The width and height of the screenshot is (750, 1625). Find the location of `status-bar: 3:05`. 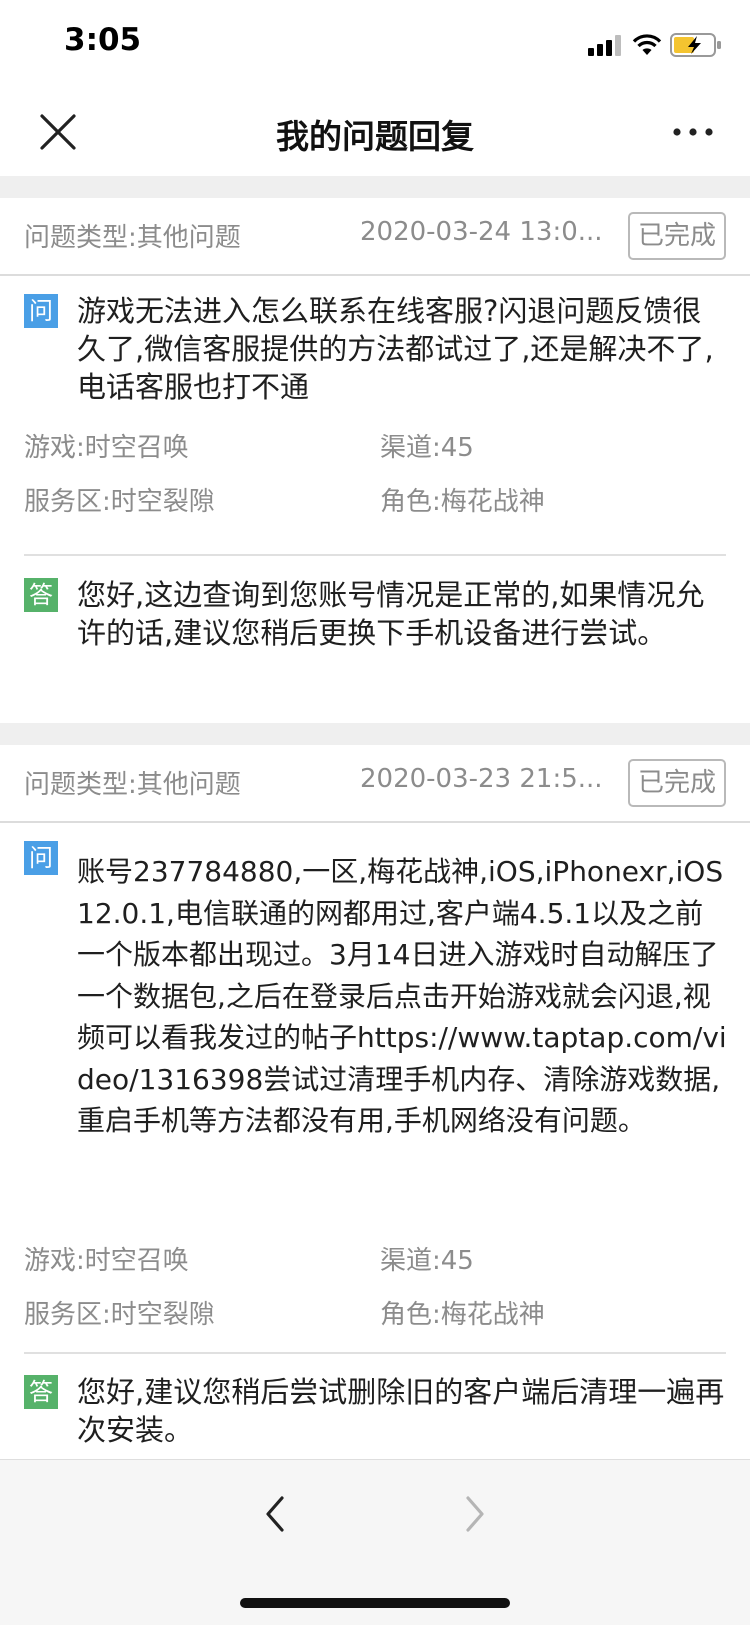

status-bar: 3:05 is located at coordinates (375, 44).